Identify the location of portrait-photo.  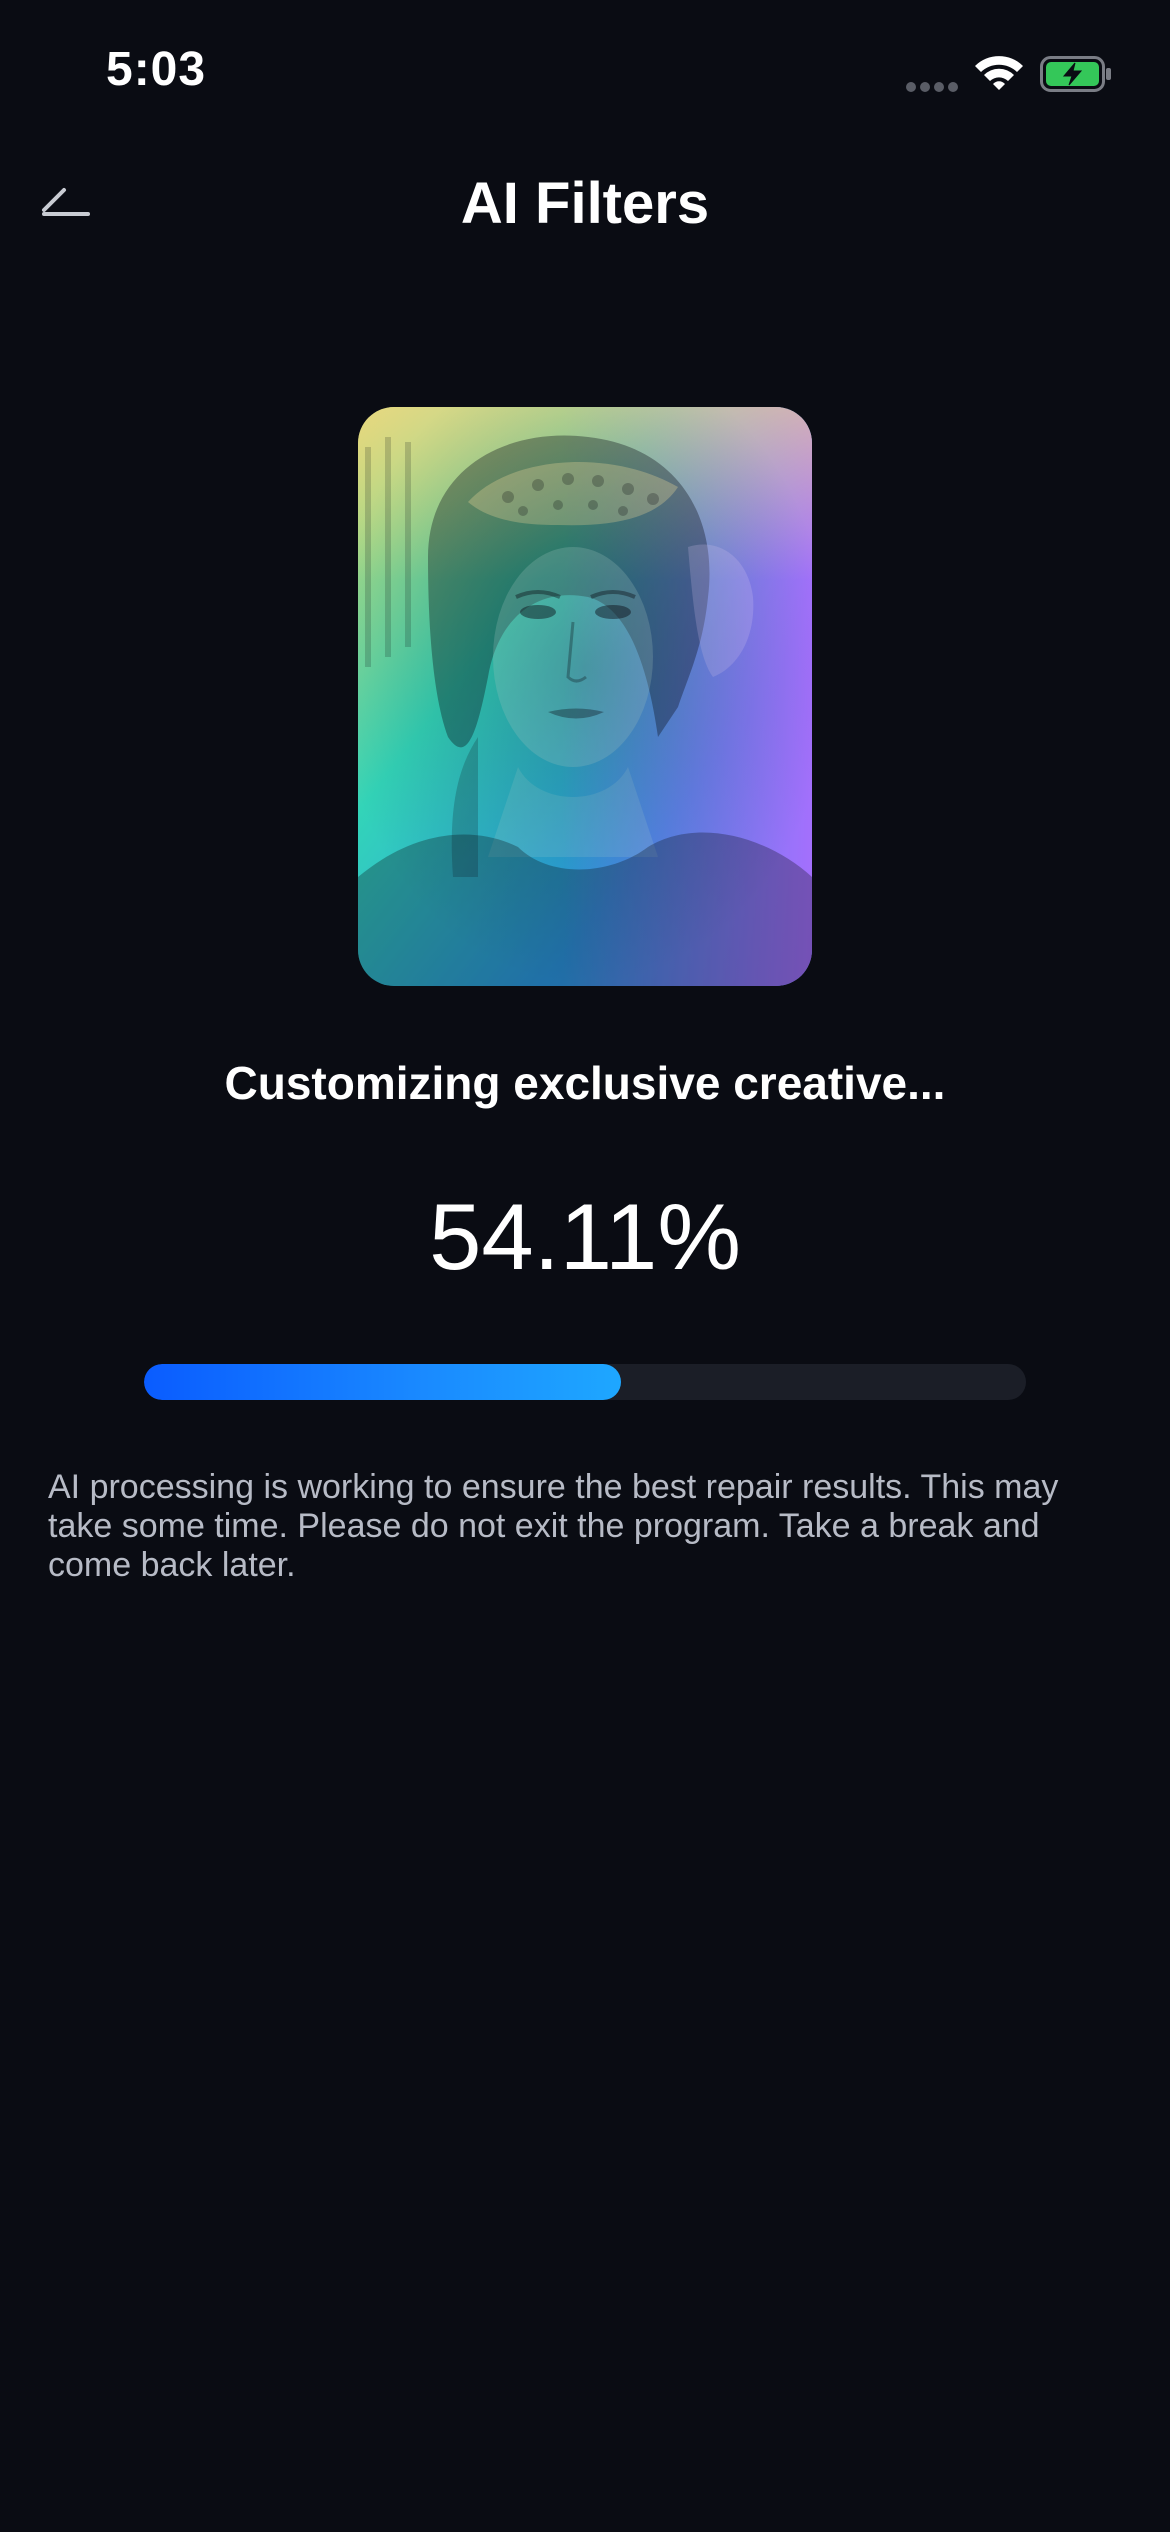
(585, 696).